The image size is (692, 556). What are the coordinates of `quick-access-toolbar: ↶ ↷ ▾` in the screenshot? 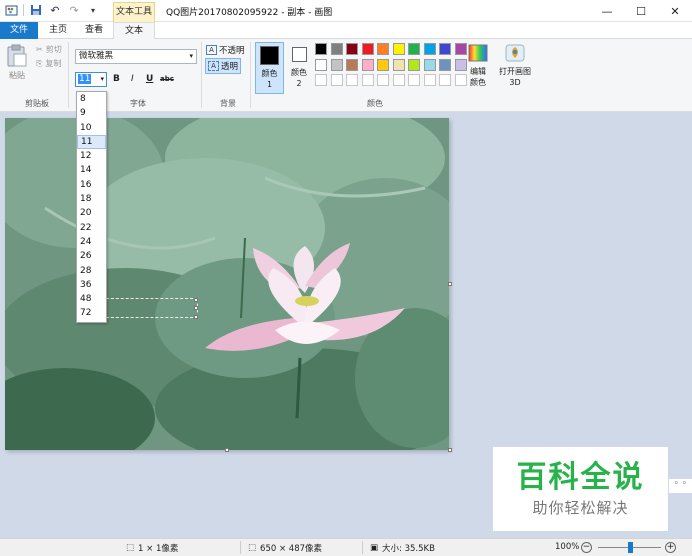 It's located at (52, 10).